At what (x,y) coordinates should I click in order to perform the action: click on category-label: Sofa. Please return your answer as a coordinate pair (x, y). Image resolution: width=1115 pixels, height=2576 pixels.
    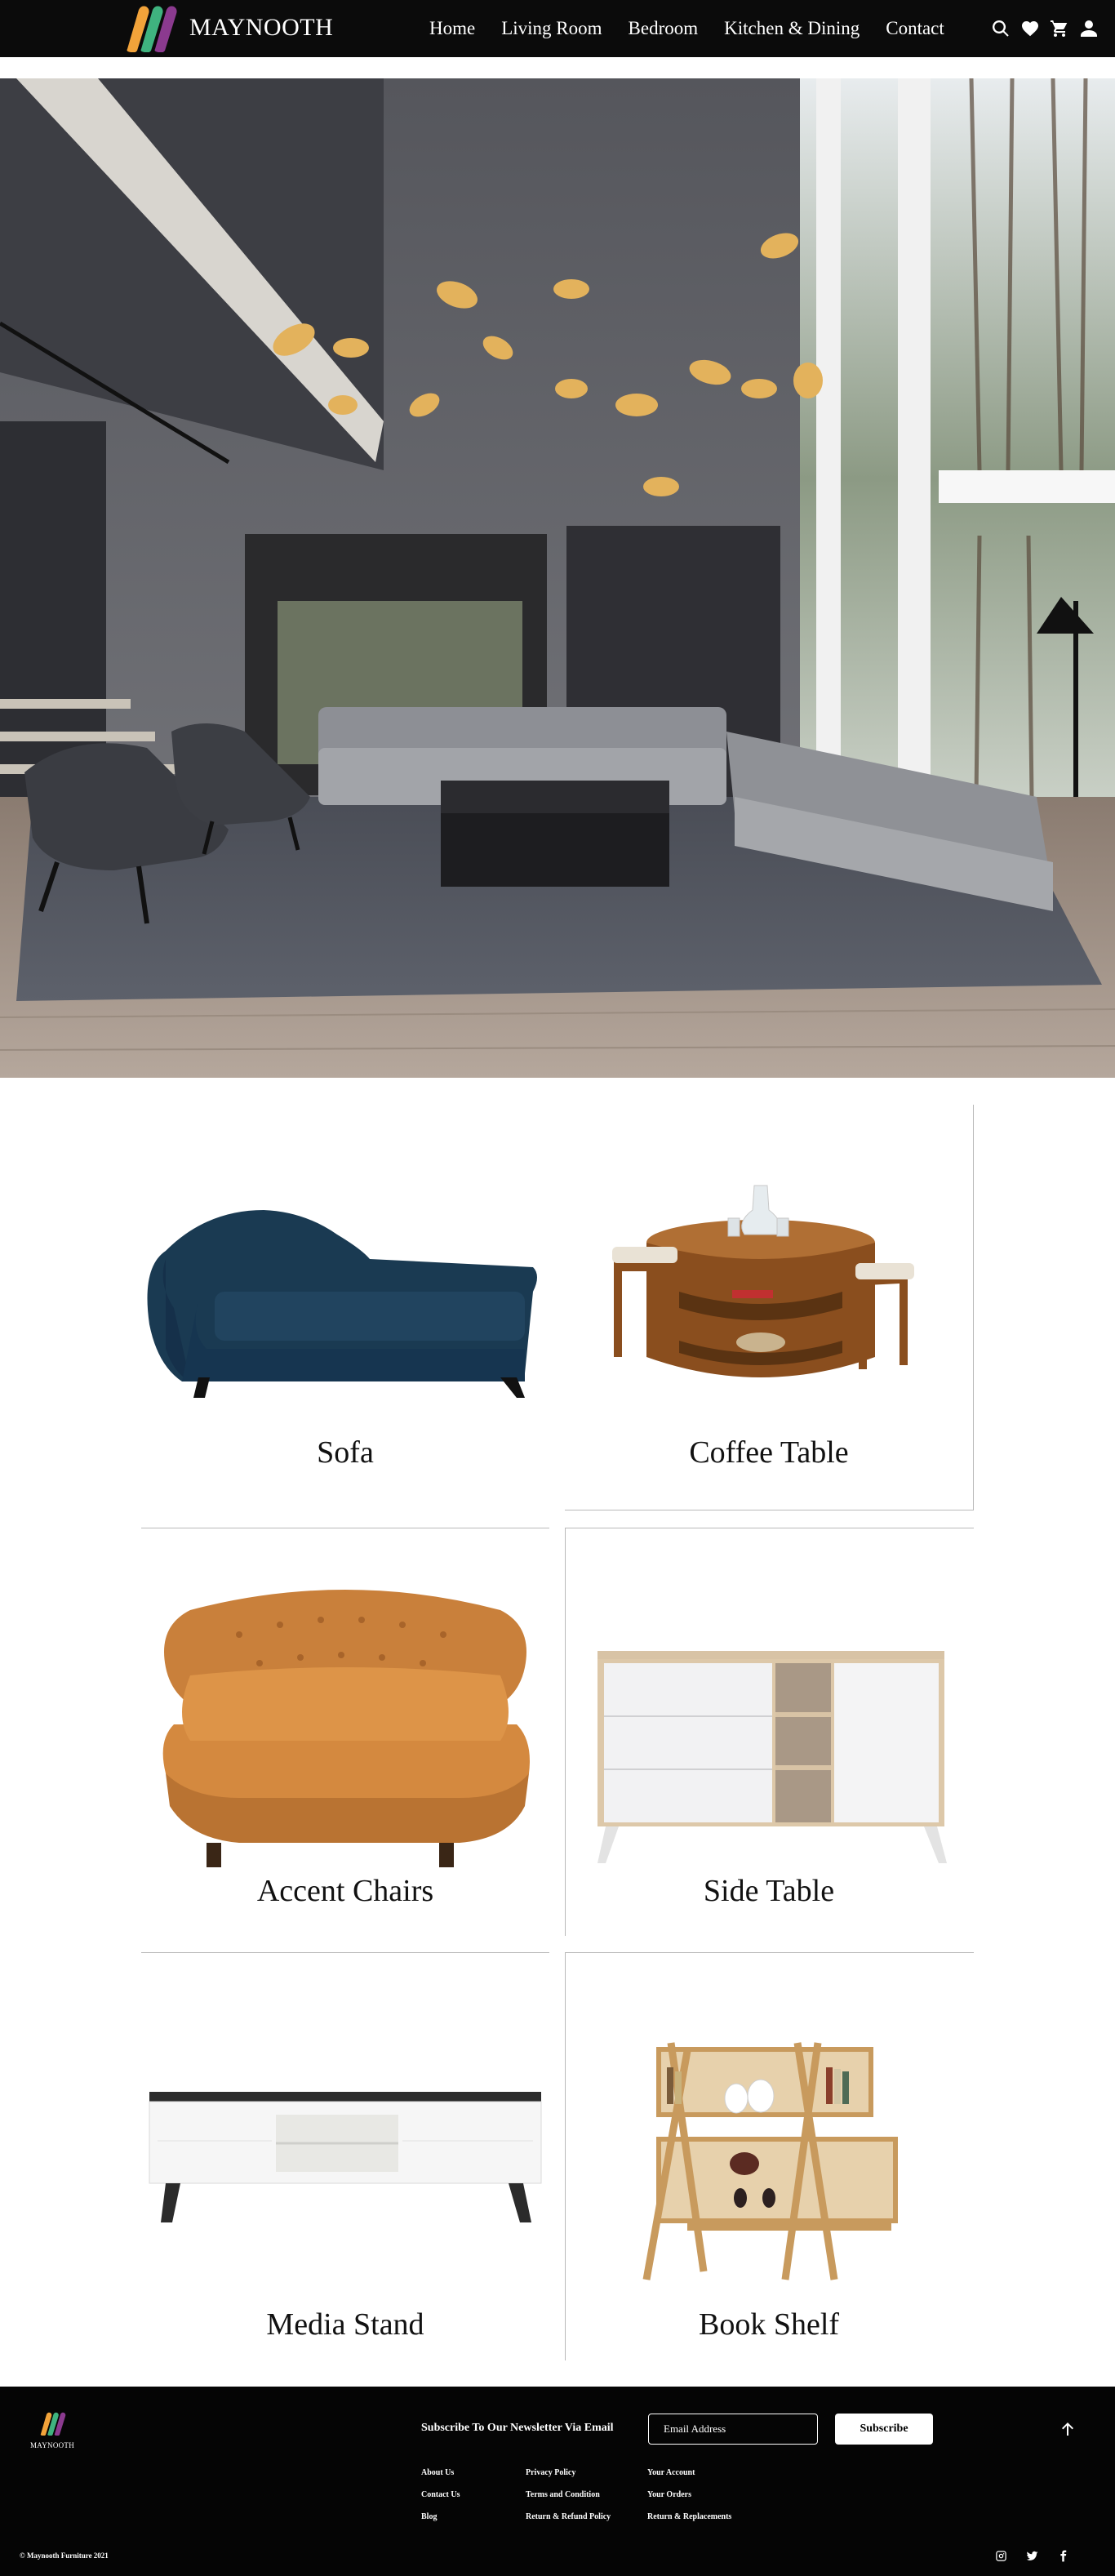
    Looking at the image, I should click on (345, 1452).